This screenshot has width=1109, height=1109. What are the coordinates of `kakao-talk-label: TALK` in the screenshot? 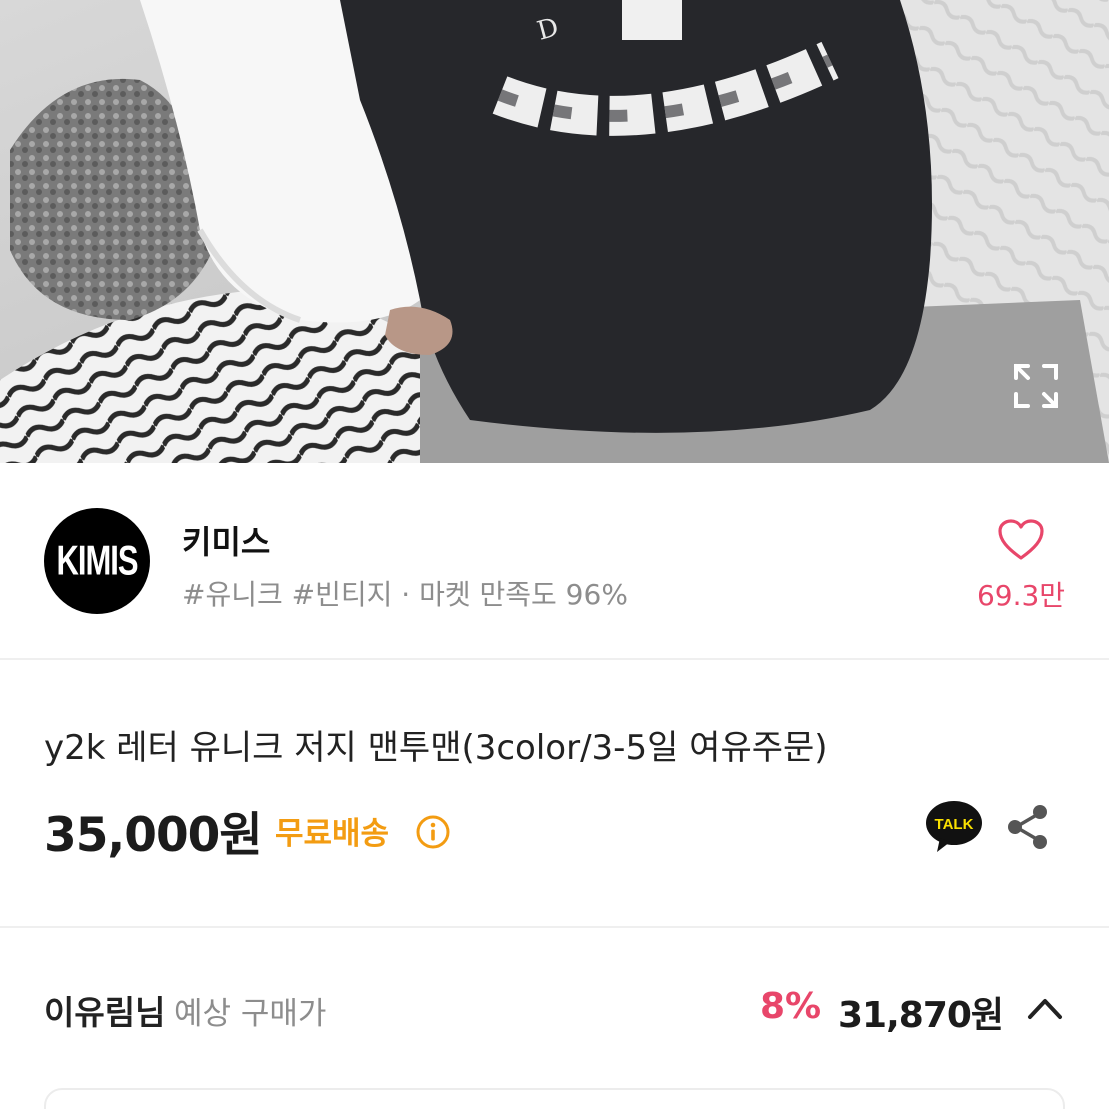 It's located at (954, 824).